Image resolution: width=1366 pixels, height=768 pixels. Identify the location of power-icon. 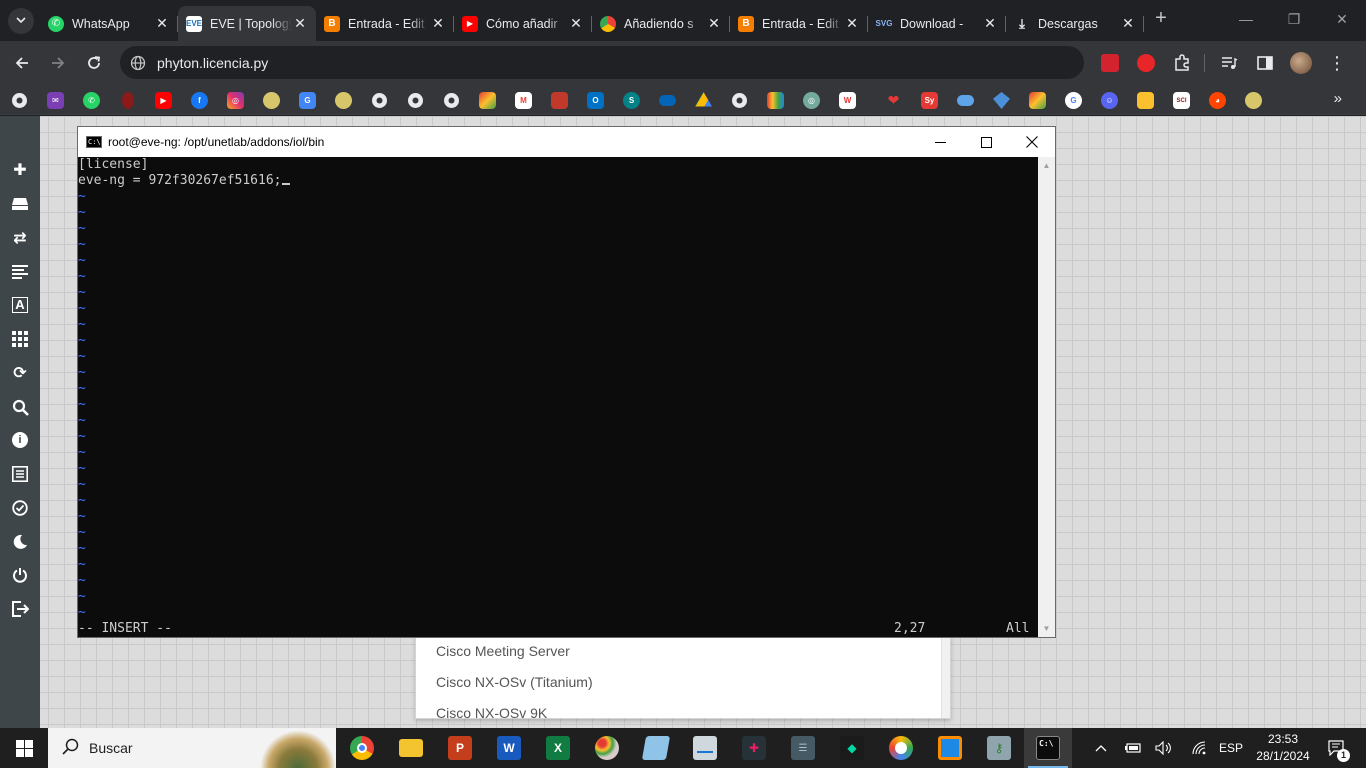
(20, 575).